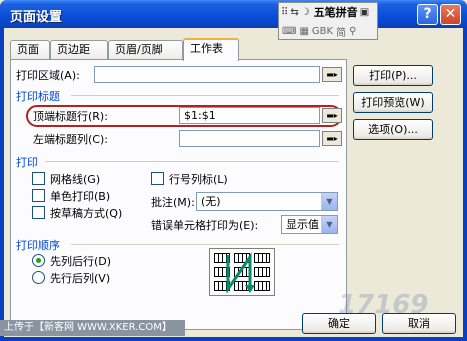 Image resolution: width=467 pixels, height=341 pixels. I want to click on ime-name: 五笔拼音, so click(336, 12).